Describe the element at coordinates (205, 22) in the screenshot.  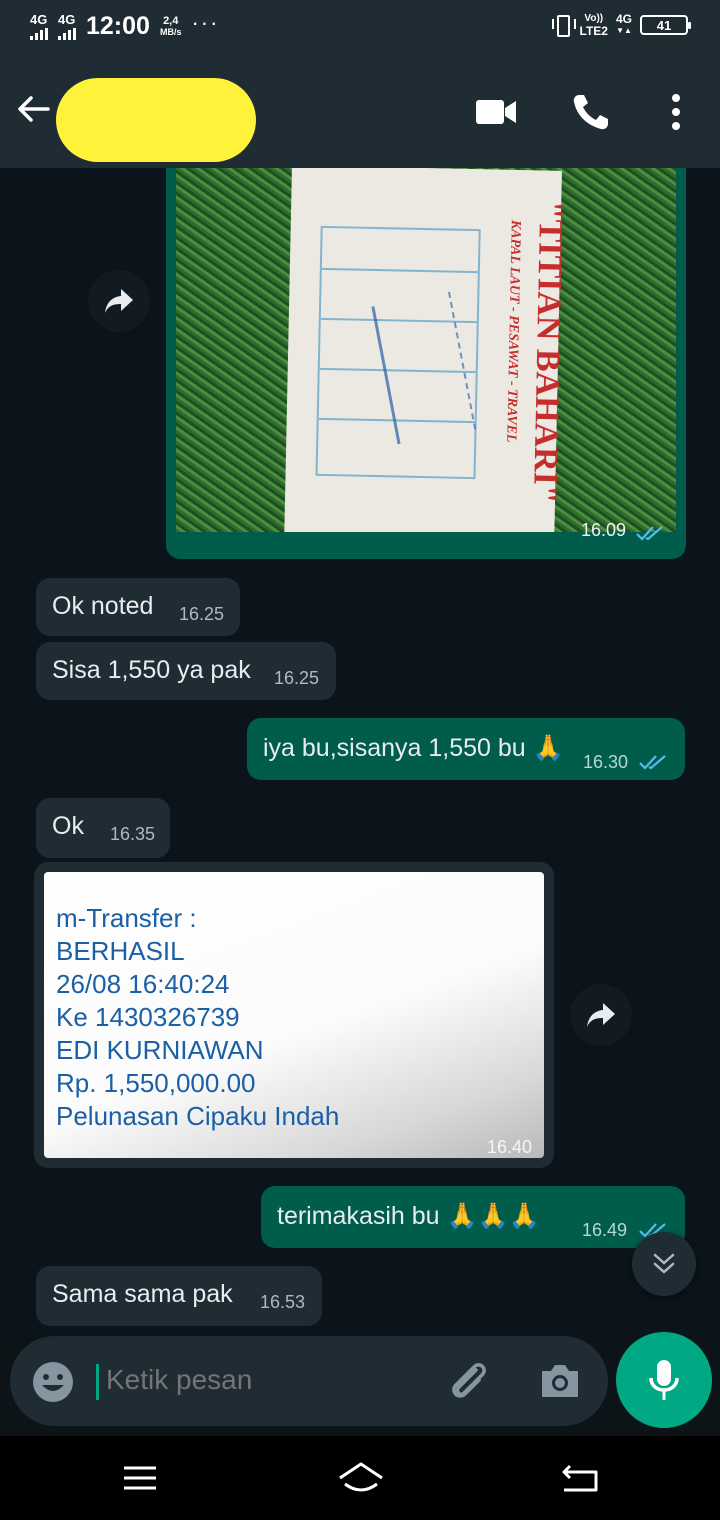
I see `more-notifications-icon: ···` at that location.